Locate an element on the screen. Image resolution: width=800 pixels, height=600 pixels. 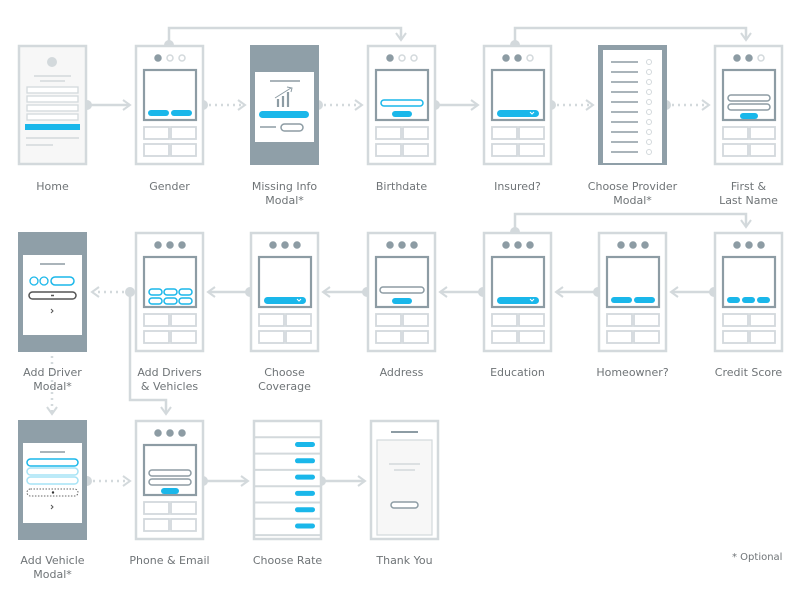
screen-add-vehicle-modal is located at coordinates (52, 480).